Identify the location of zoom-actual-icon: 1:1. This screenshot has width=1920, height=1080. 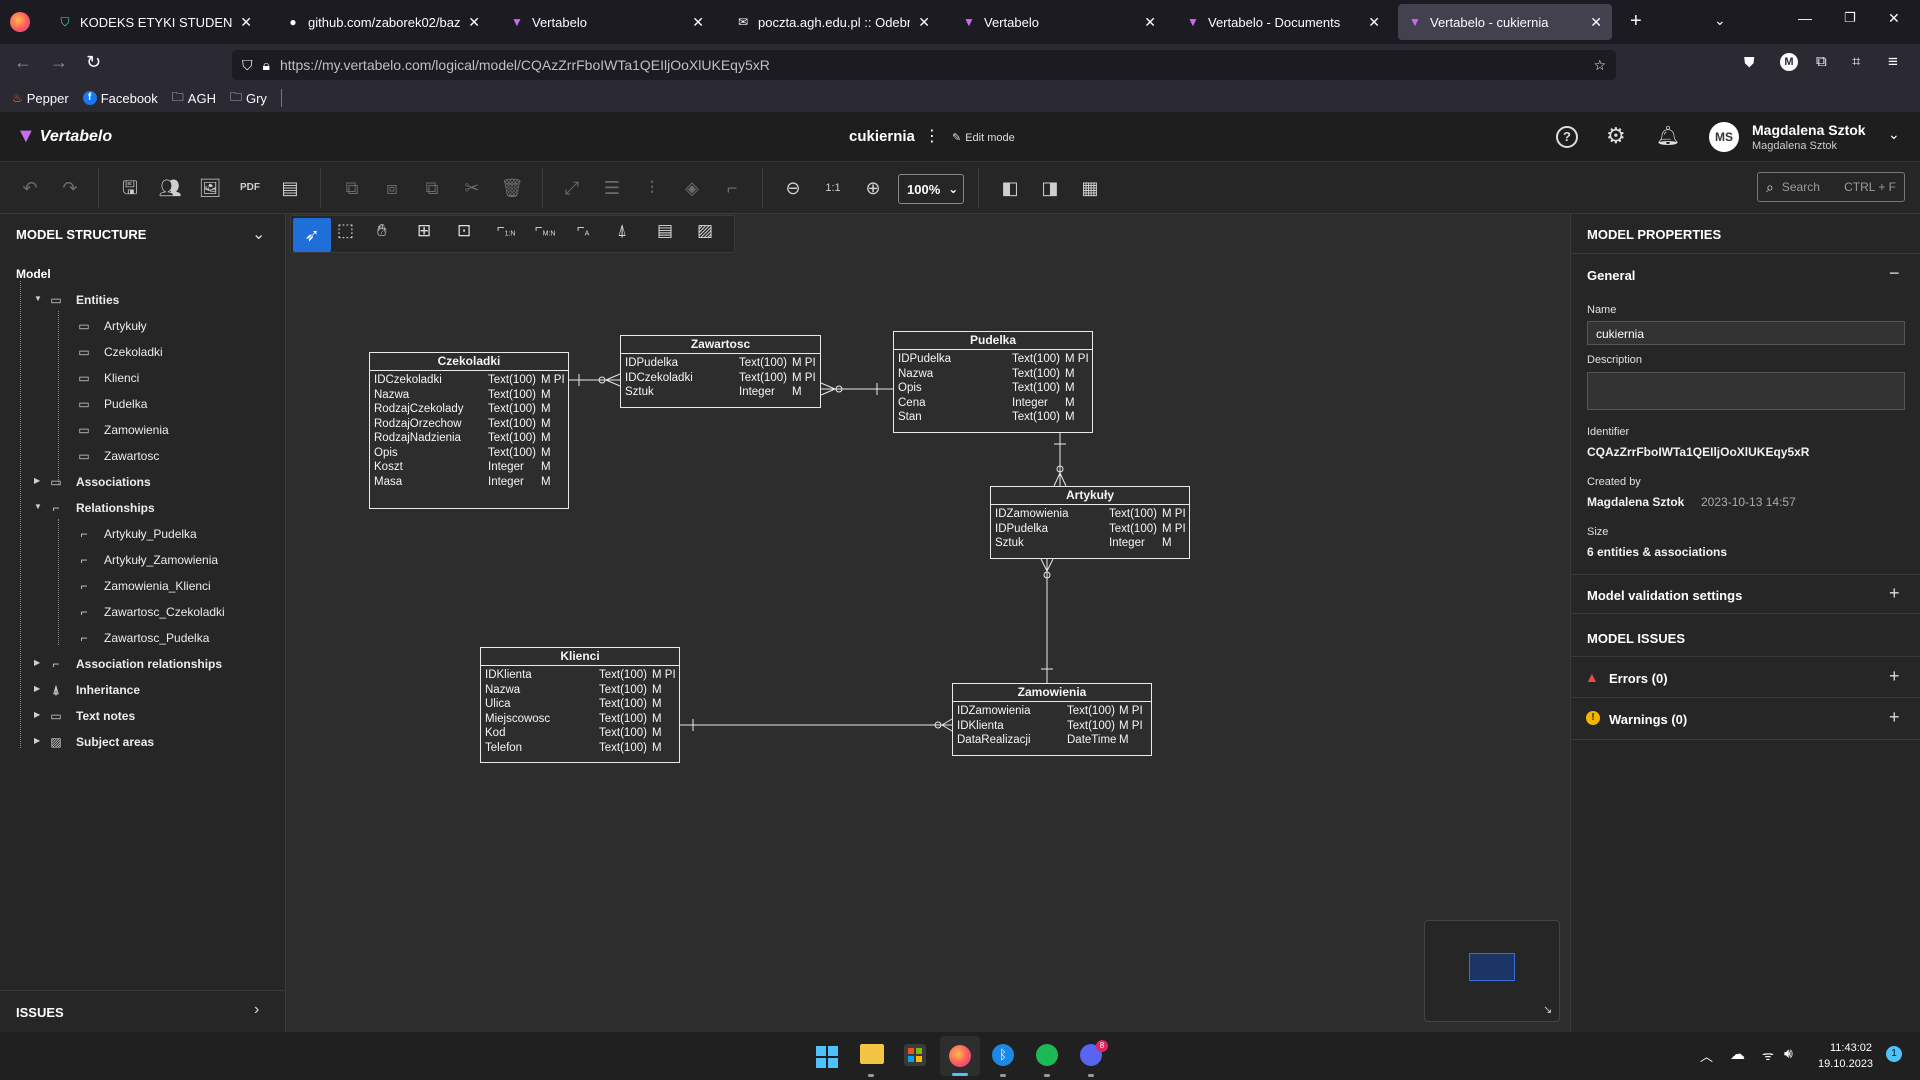
(833, 188).